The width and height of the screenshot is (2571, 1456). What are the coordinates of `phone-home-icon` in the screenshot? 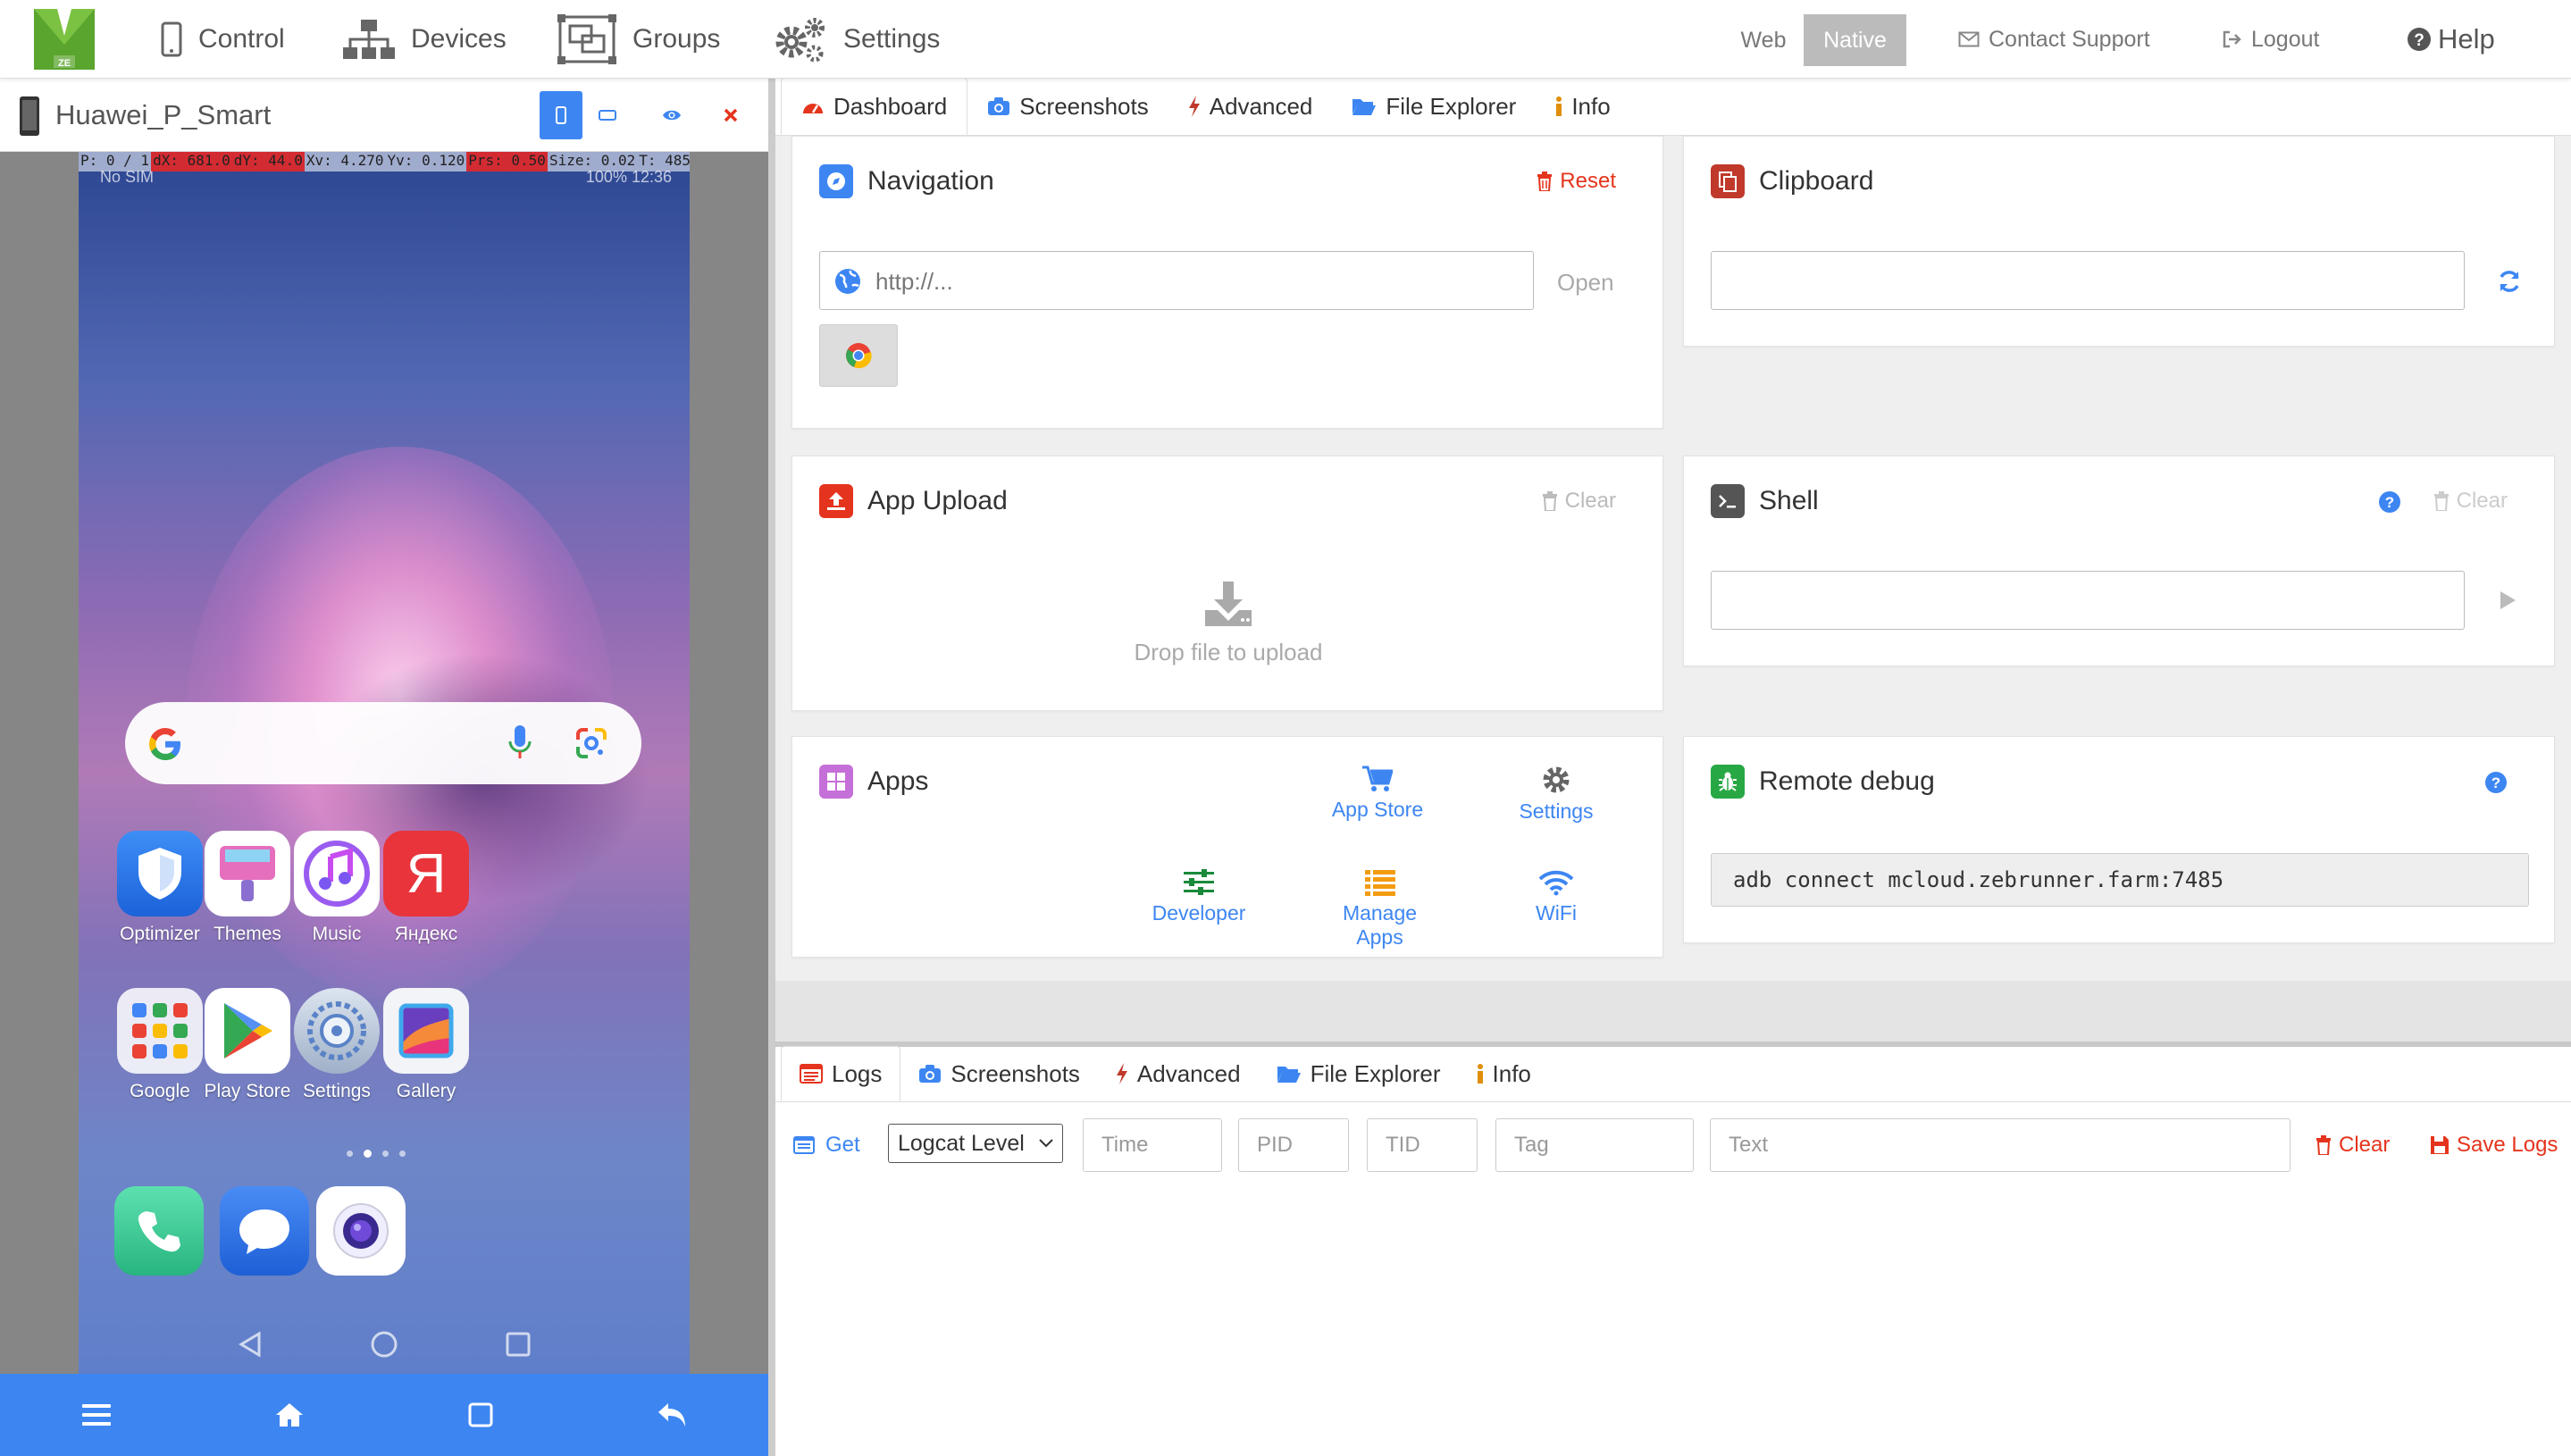 It's located at (384, 1344).